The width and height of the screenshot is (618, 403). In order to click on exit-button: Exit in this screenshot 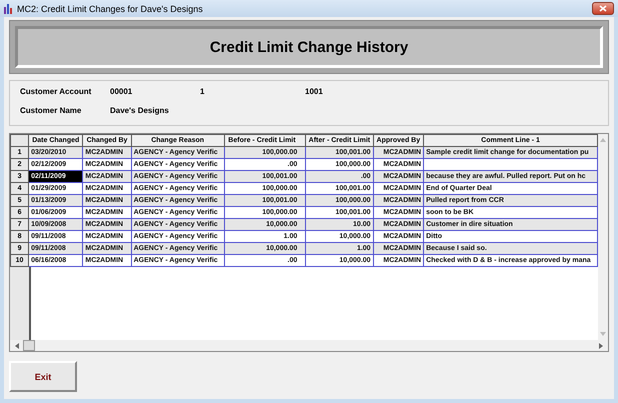, I will do `click(43, 376)`.